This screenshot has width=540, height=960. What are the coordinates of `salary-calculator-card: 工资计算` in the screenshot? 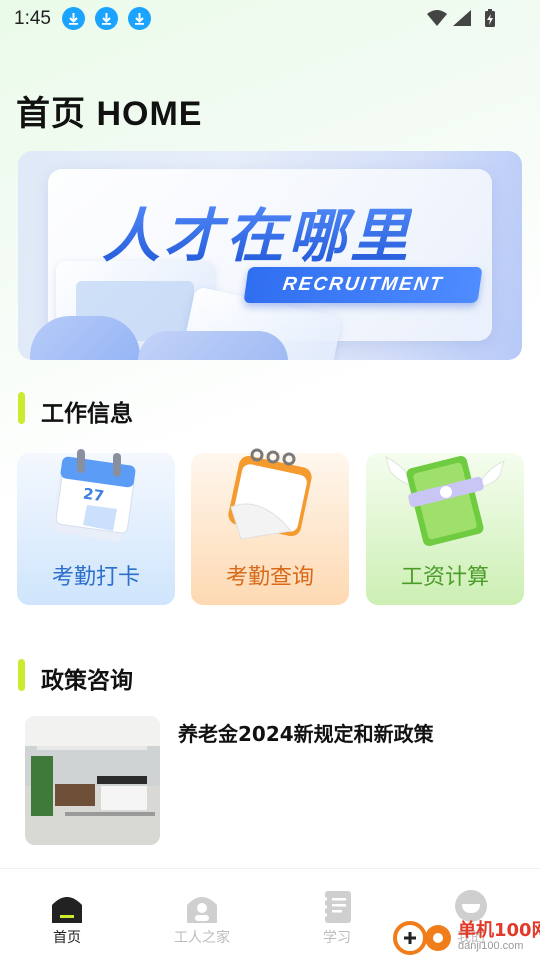 It's located at (445, 529).